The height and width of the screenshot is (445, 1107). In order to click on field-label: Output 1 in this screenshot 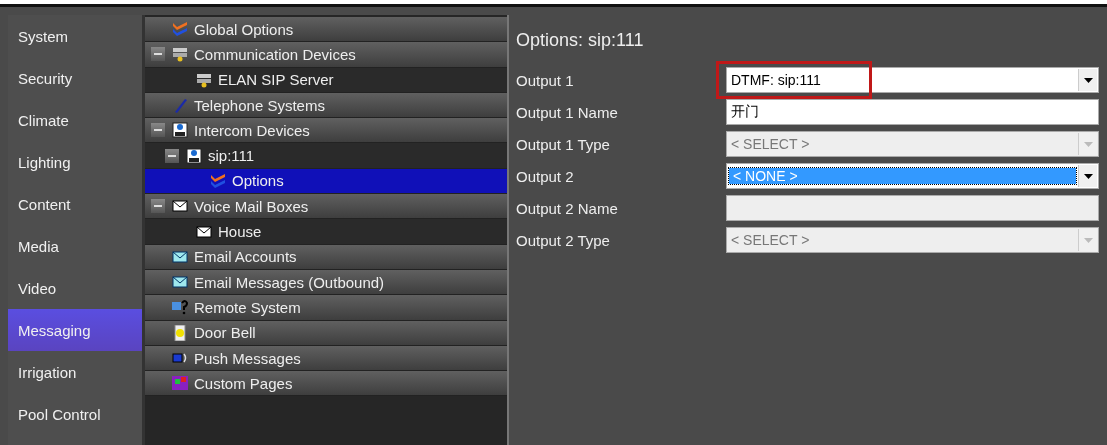, I will do `click(545, 80)`.